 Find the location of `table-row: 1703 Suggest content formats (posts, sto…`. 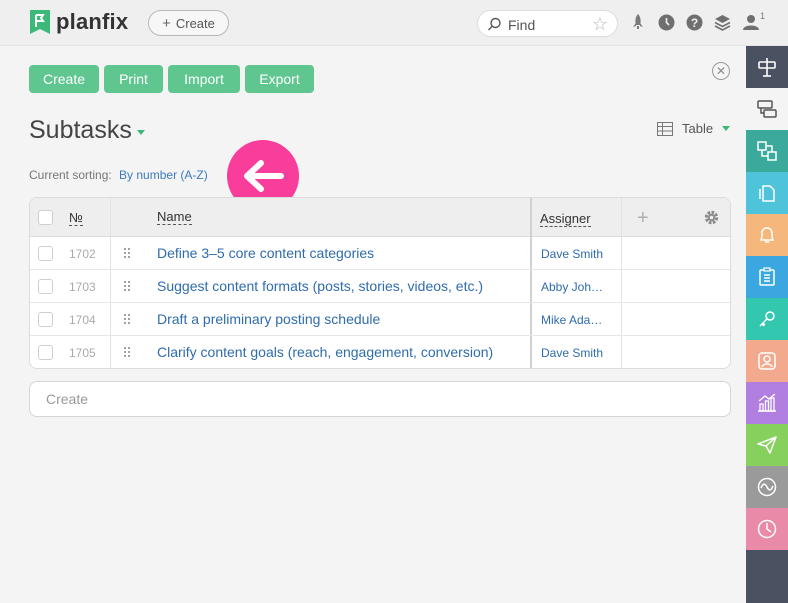

table-row: 1703 Suggest content formats (posts, sto… is located at coordinates (380, 286).